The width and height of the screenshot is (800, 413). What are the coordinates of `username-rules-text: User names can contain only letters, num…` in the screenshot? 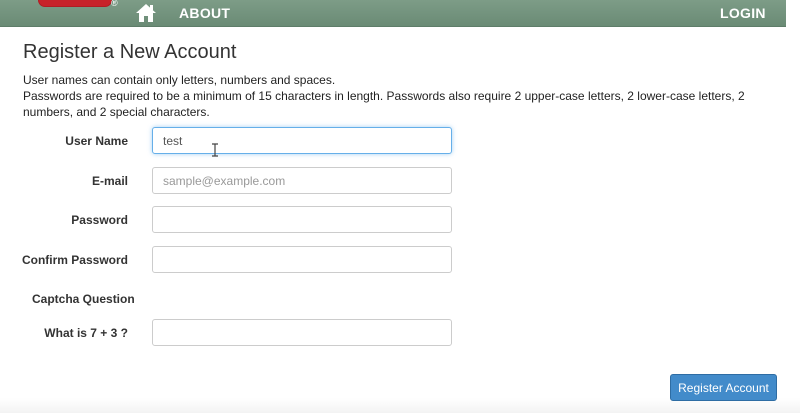 It's located at (179, 80).